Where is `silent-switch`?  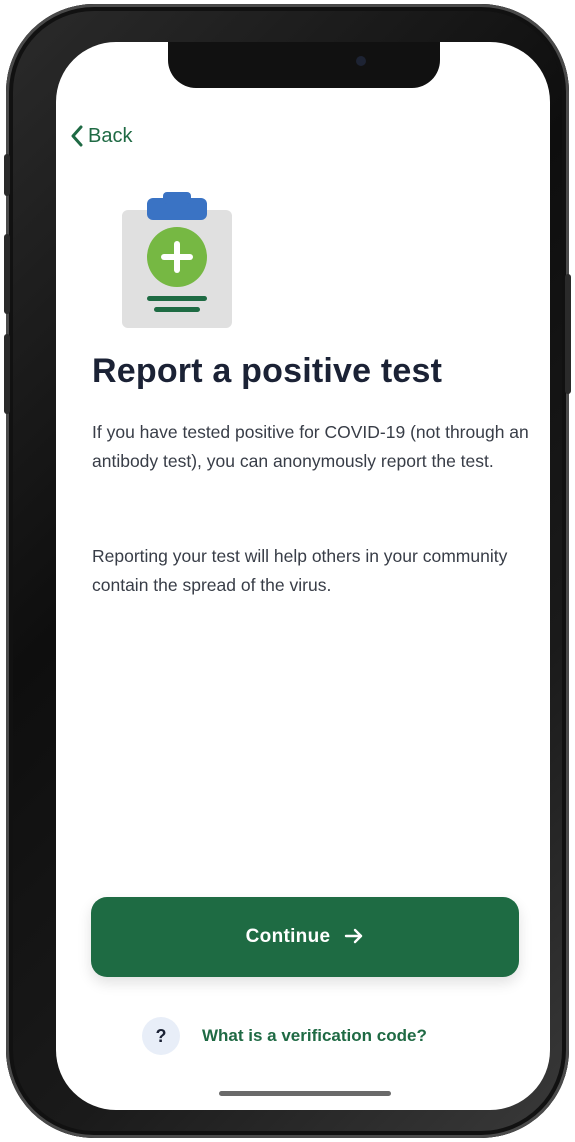 silent-switch is located at coordinates (7, 175).